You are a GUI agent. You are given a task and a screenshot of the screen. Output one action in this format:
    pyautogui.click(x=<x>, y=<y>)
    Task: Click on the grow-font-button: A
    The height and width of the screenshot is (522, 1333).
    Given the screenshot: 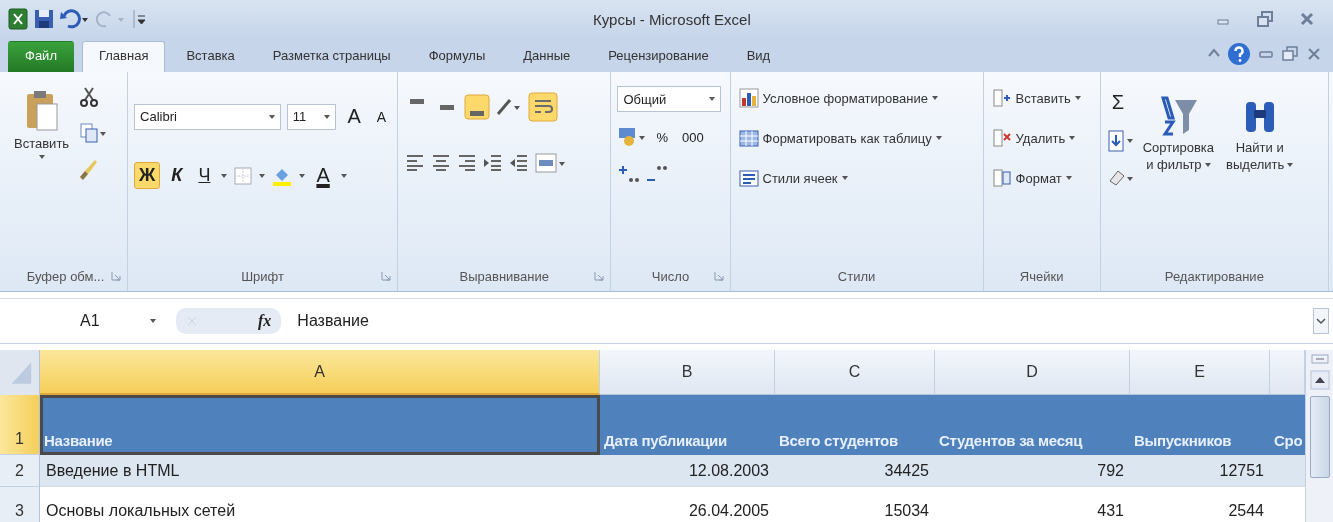 What is the action you would take?
    pyautogui.click(x=354, y=116)
    